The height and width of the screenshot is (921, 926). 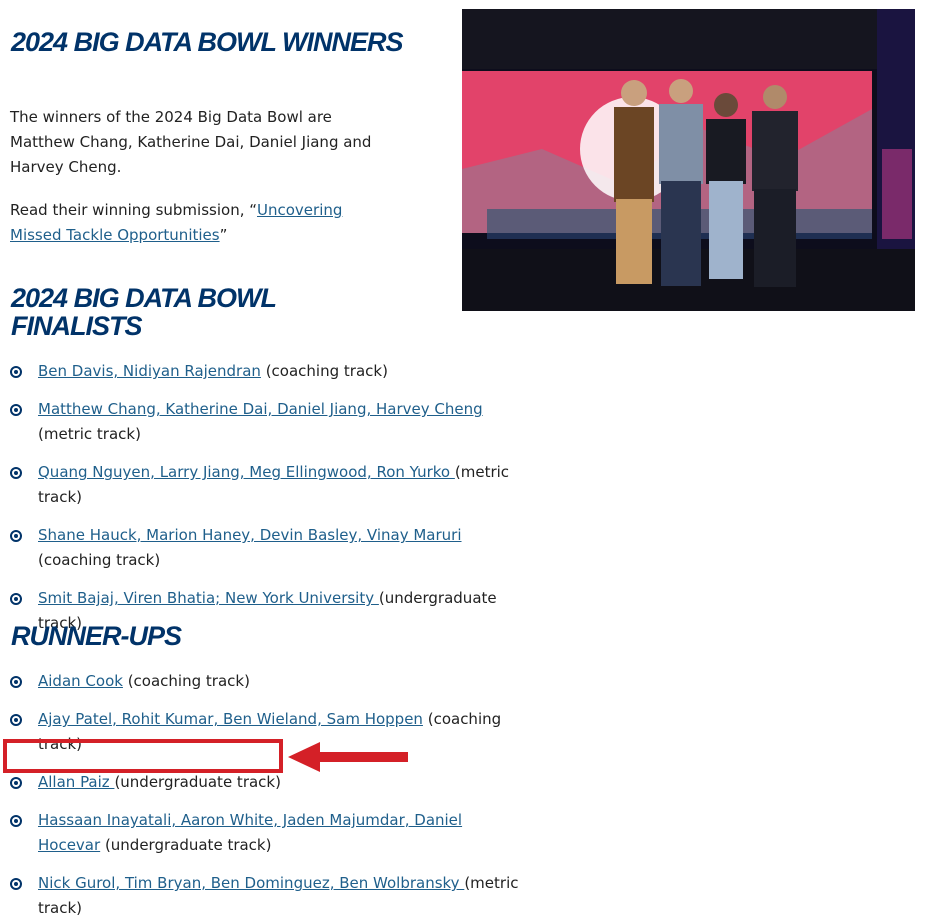 I want to click on finalists-heading: 2024 BIG DATA BOWL FINALISTS, so click(x=144, y=312).